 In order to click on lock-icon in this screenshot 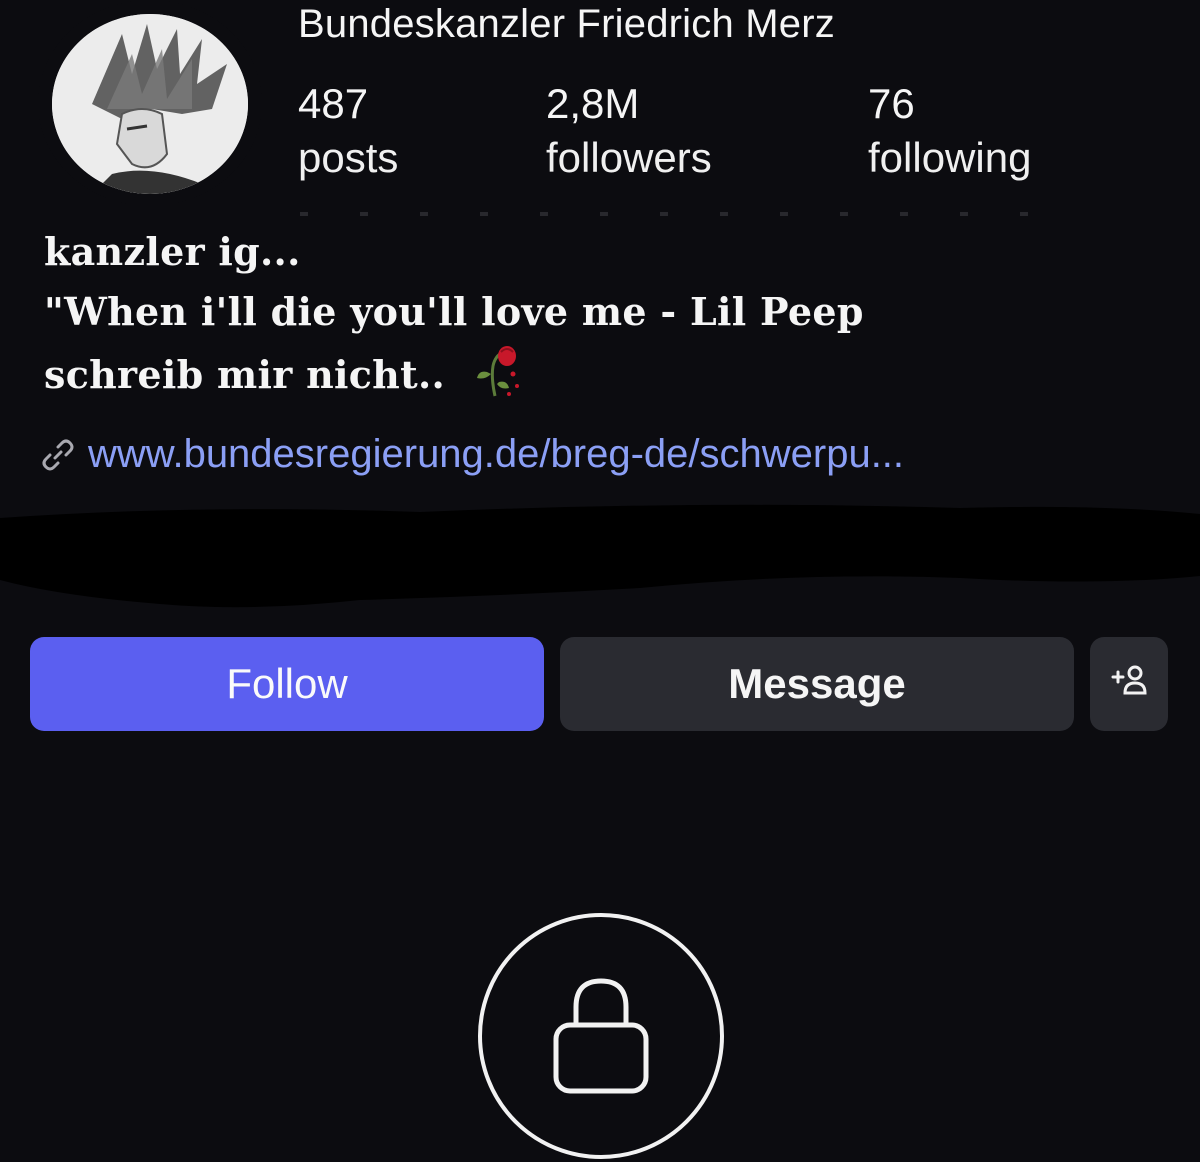, I will do `click(601, 1036)`.